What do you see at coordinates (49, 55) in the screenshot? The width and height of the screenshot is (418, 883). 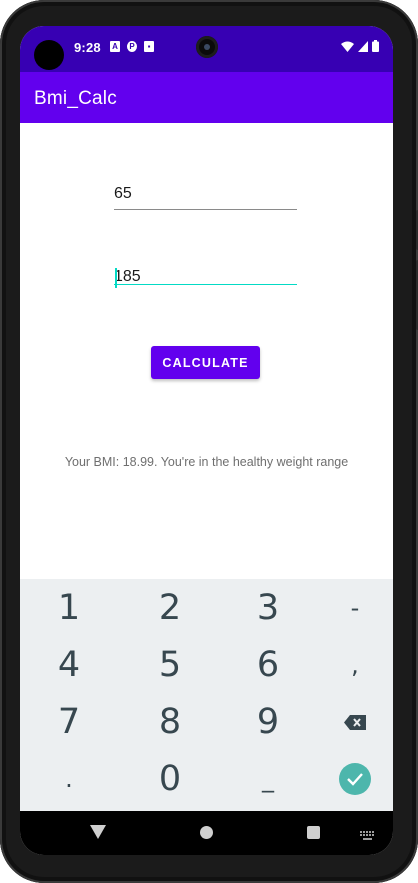 I see `camera-cutout` at bounding box center [49, 55].